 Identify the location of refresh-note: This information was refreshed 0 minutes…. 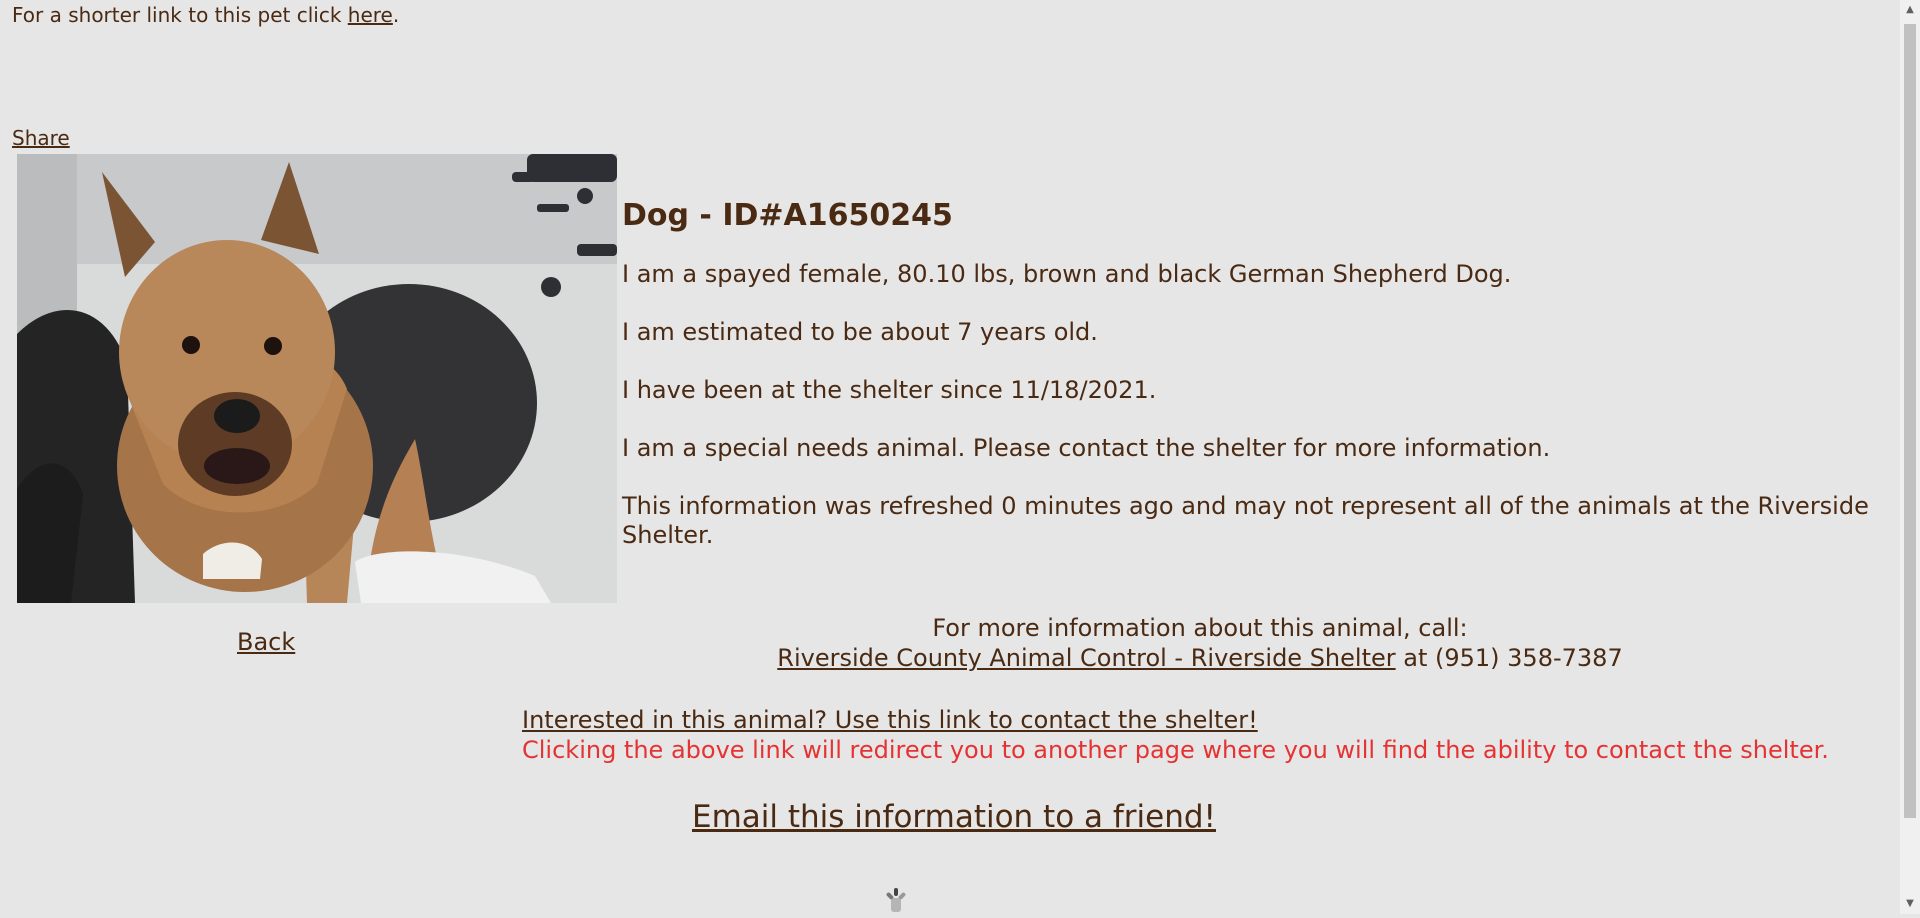
(1245, 520).